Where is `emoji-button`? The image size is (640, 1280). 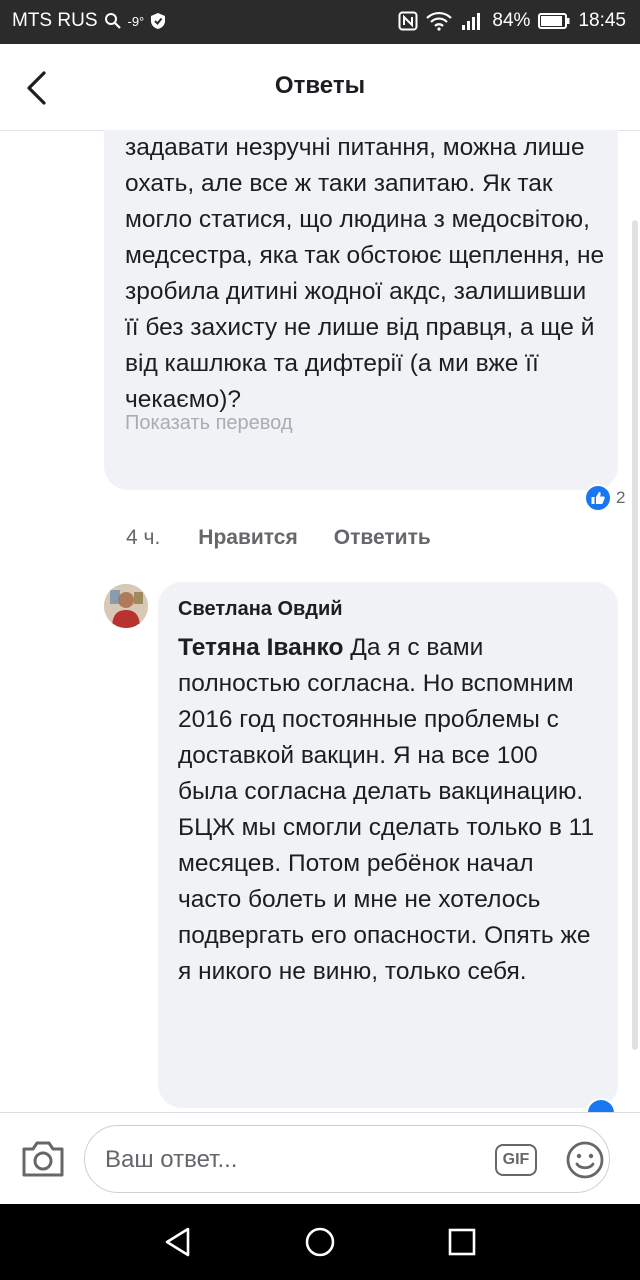
emoji-button is located at coordinates (585, 1160).